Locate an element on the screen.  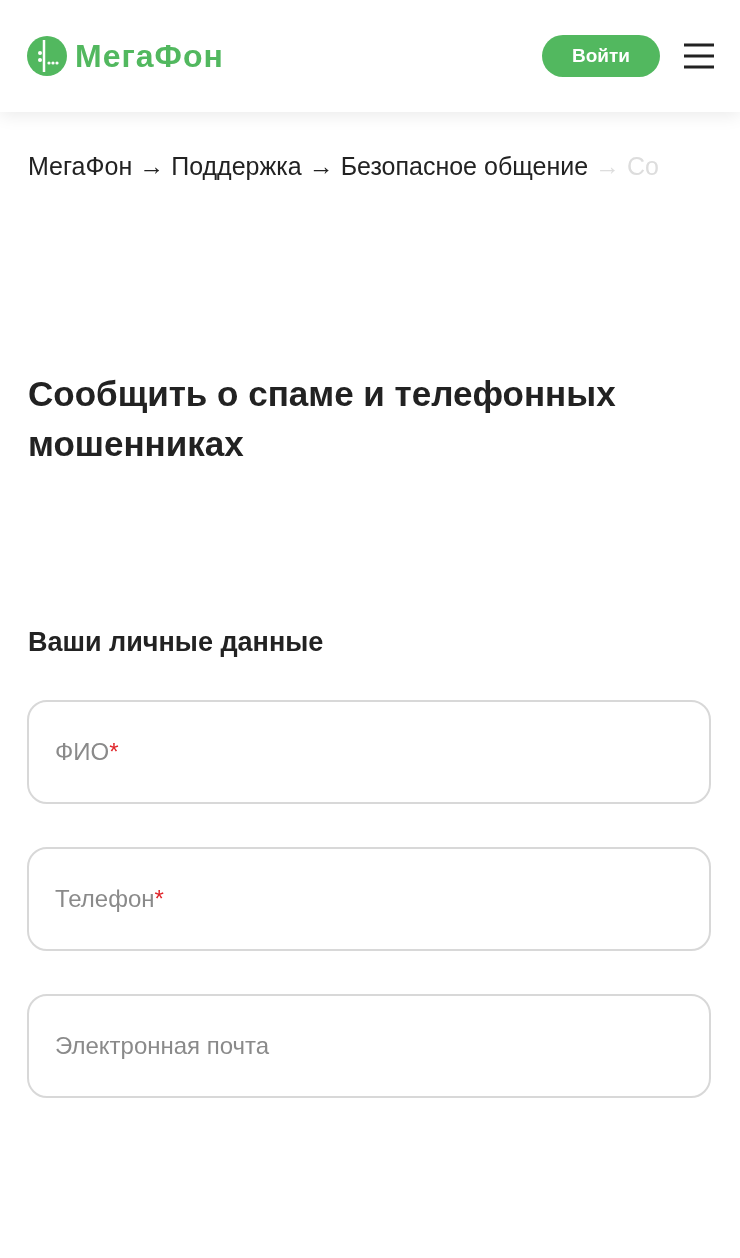
menu-icon is located at coordinates (699, 56).